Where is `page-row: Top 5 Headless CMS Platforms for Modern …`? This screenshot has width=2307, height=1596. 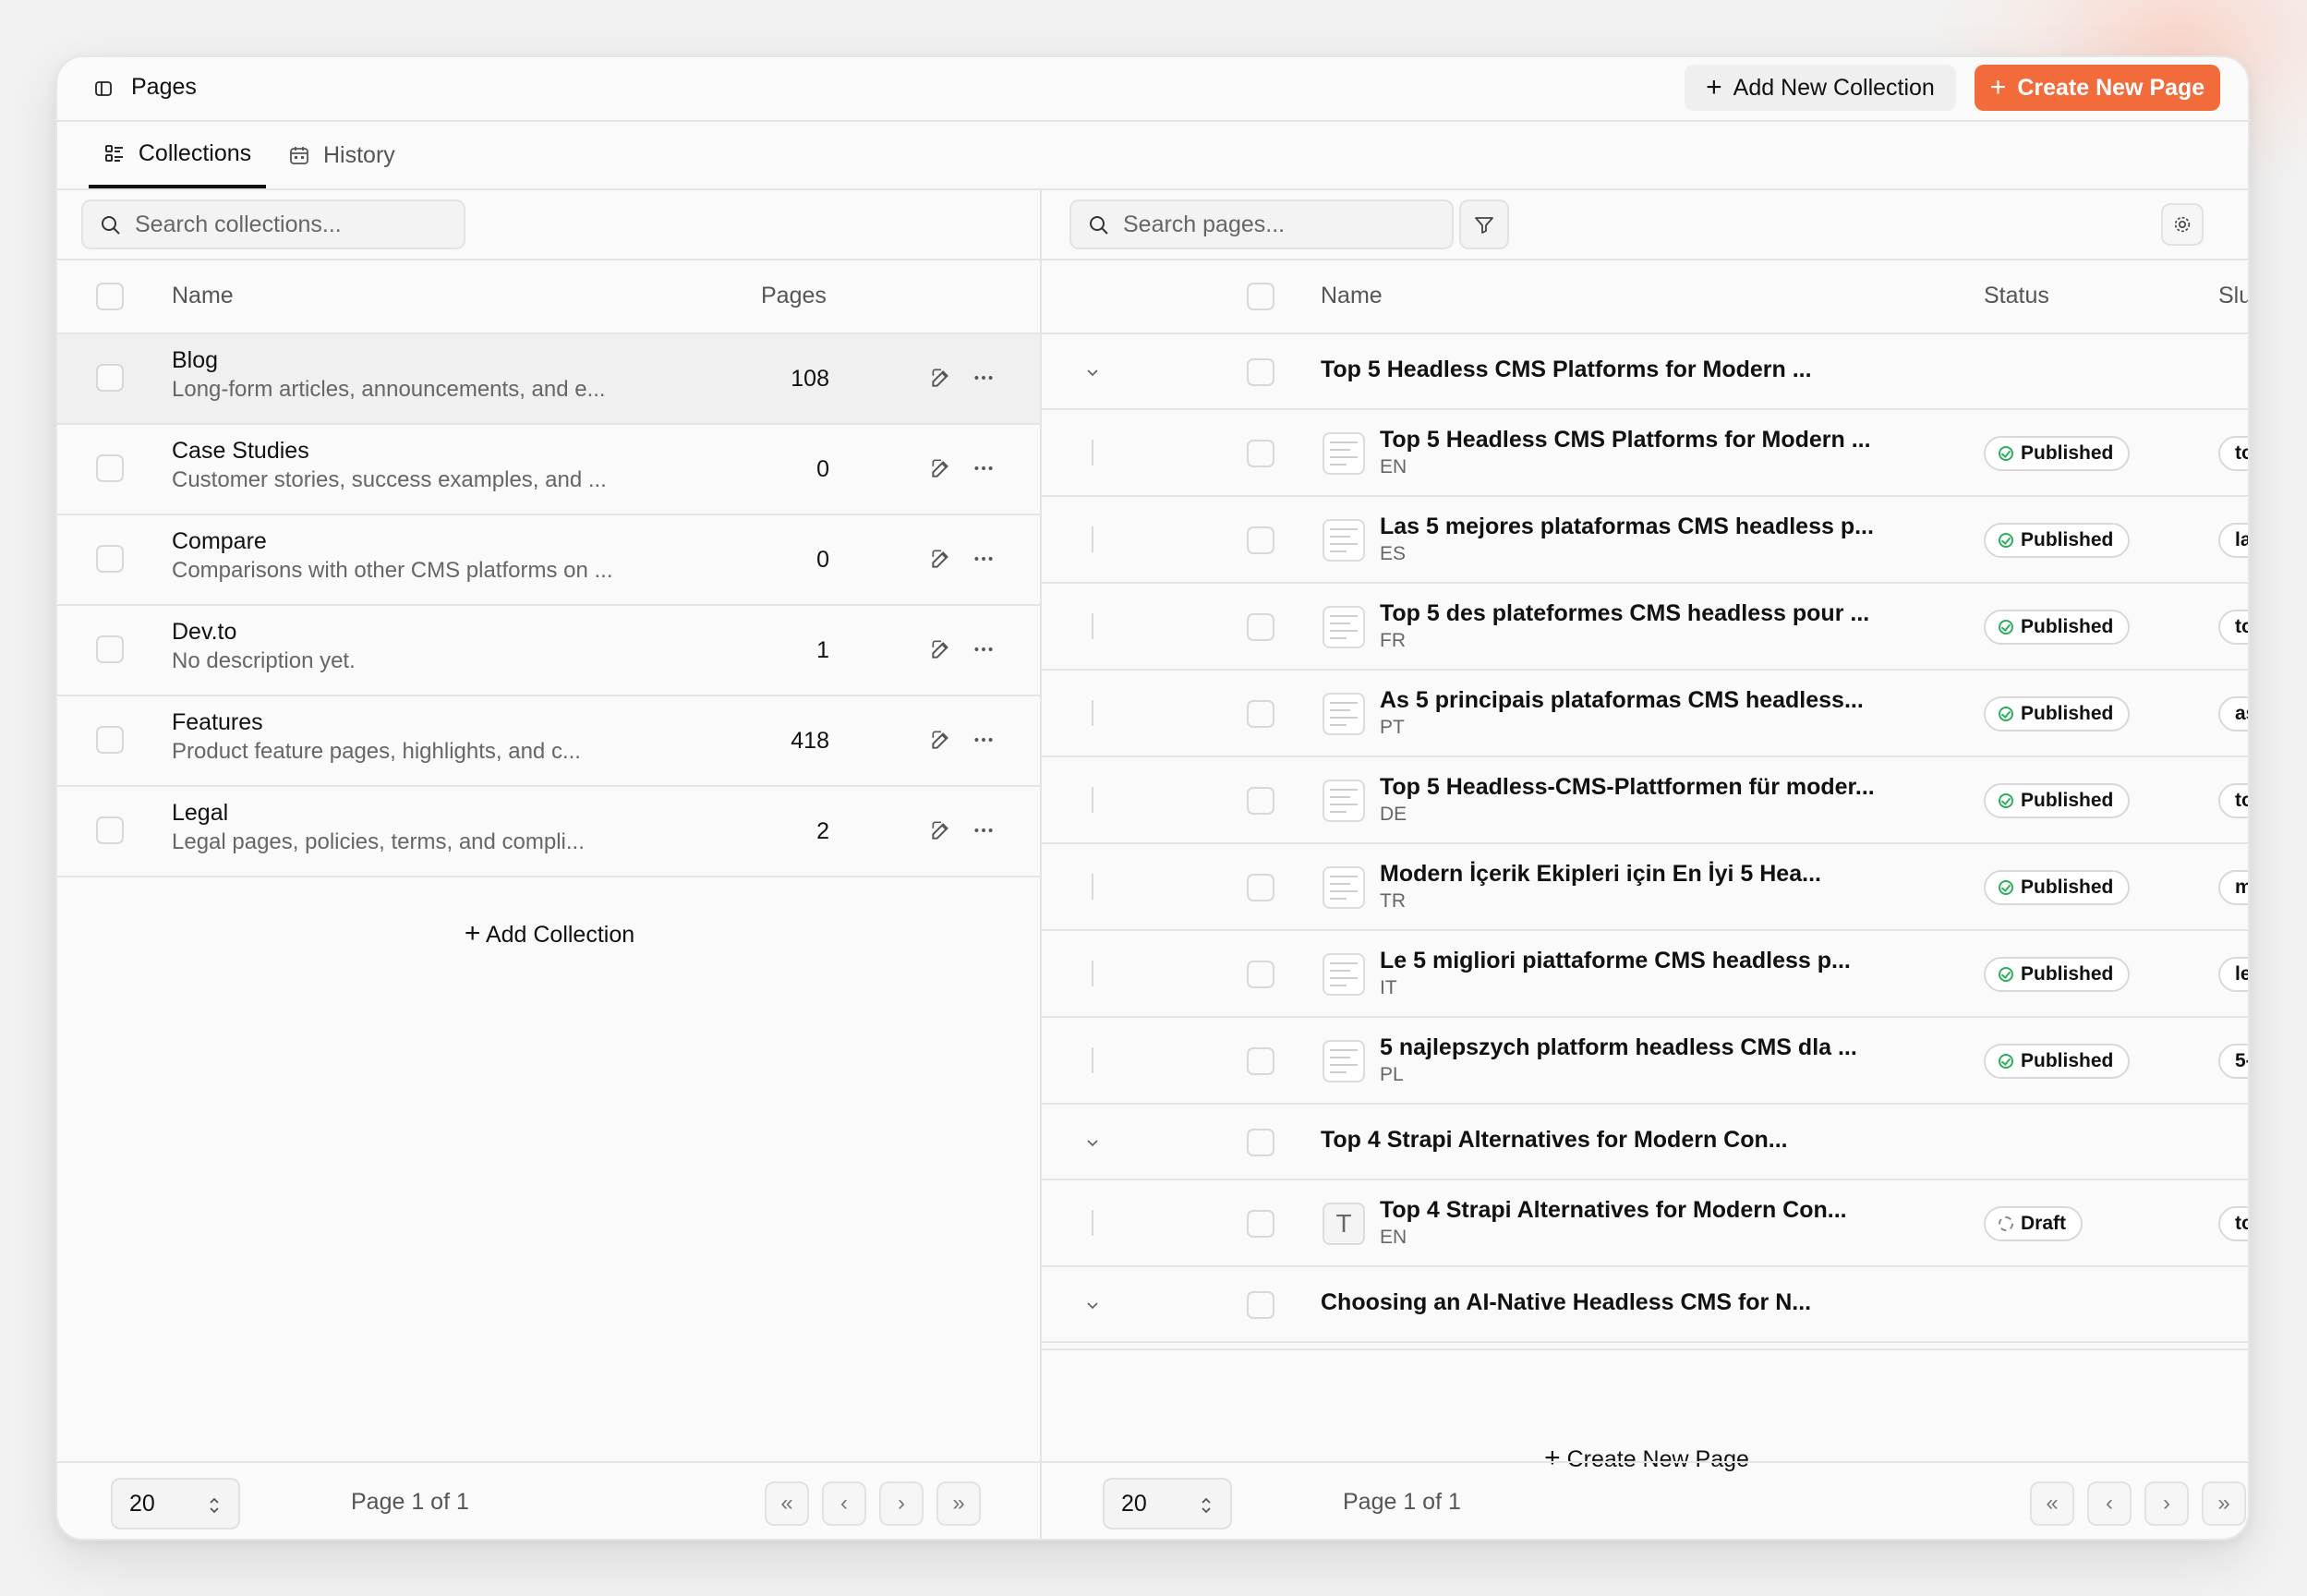 page-row: Top 5 Headless CMS Platforms for Modern … is located at coordinates (1645, 453).